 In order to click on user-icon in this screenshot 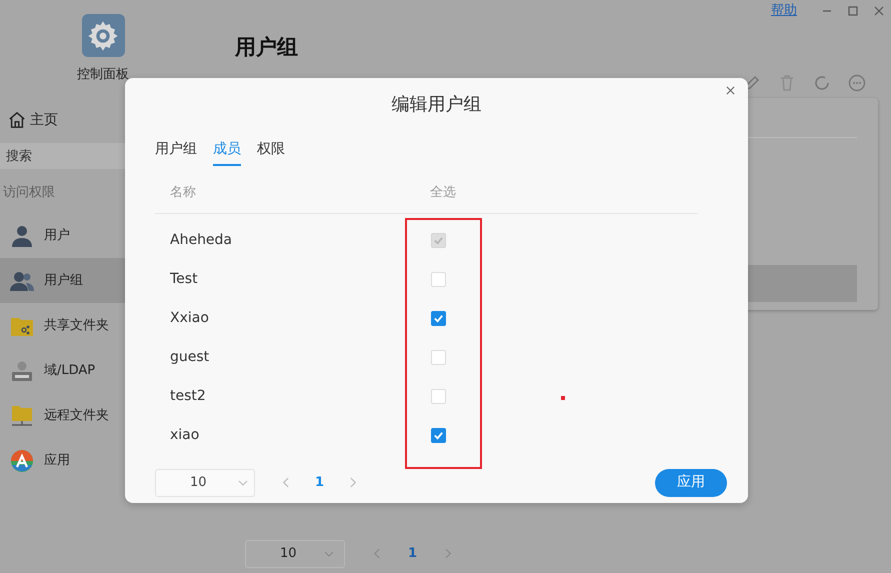, I will do `click(22, 236)`.